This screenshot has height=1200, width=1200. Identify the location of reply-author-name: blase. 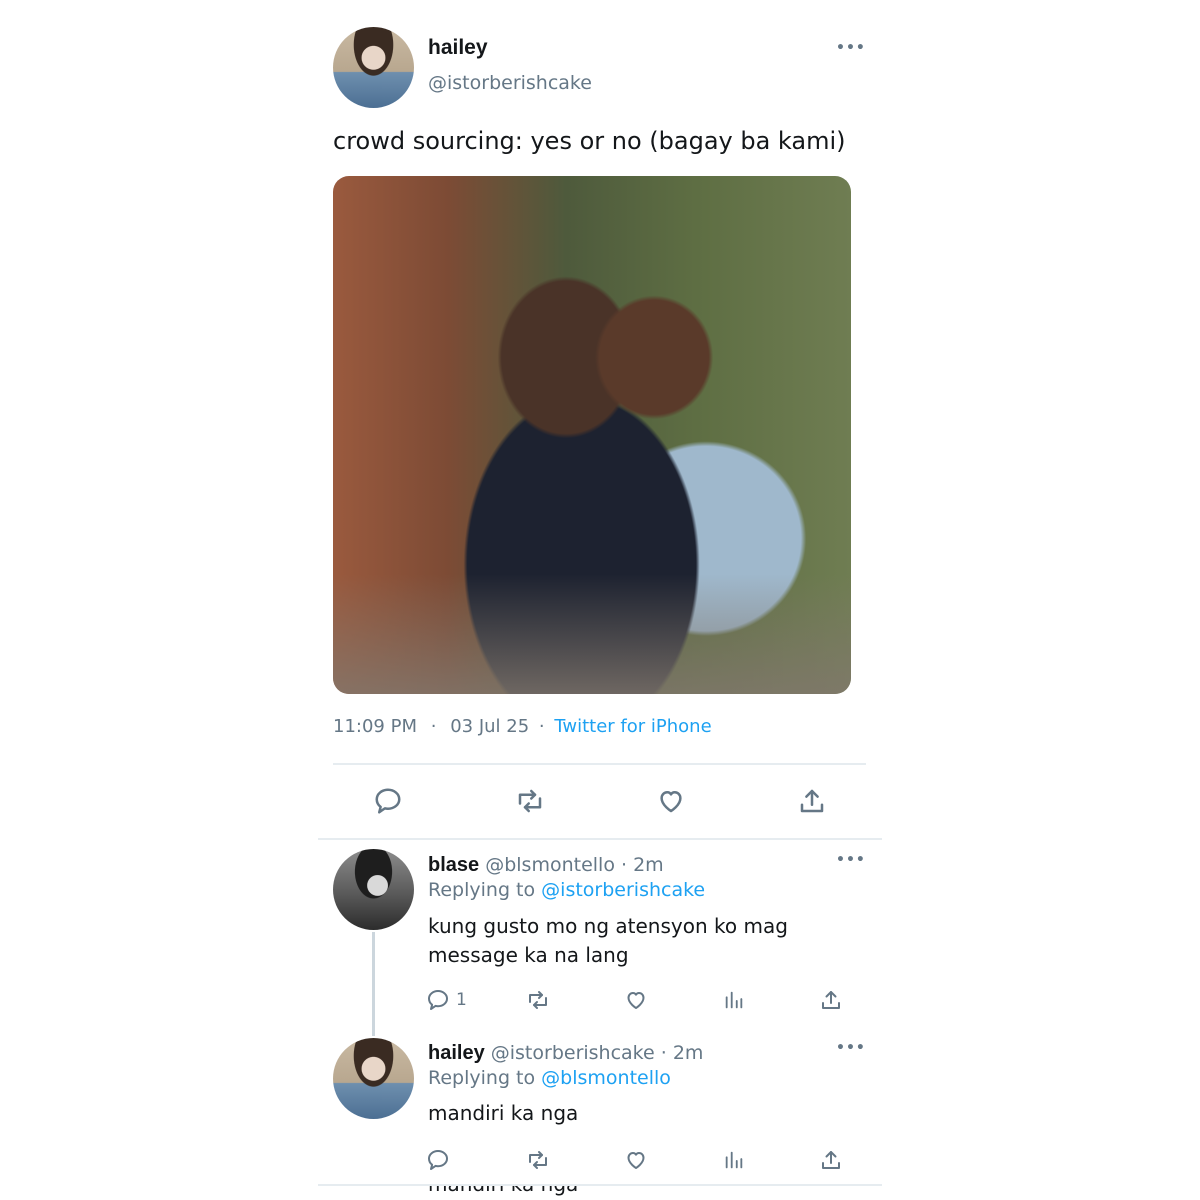
(453, 865).